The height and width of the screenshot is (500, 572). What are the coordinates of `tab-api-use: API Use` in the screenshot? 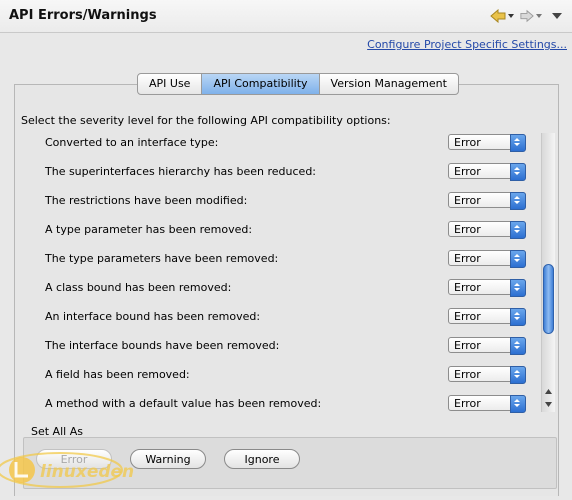 It's located at (170, 84).